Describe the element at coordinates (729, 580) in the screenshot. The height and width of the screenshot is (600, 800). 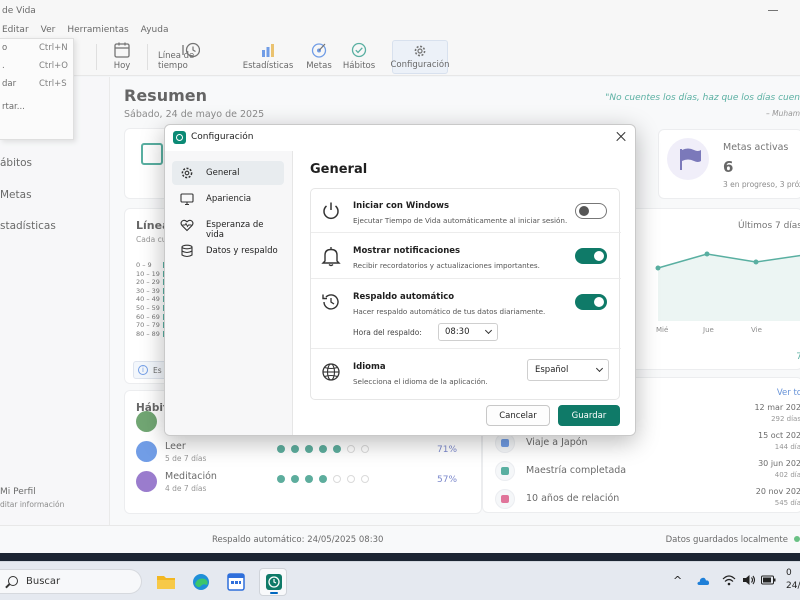
I see `wifi-icon` at that location.